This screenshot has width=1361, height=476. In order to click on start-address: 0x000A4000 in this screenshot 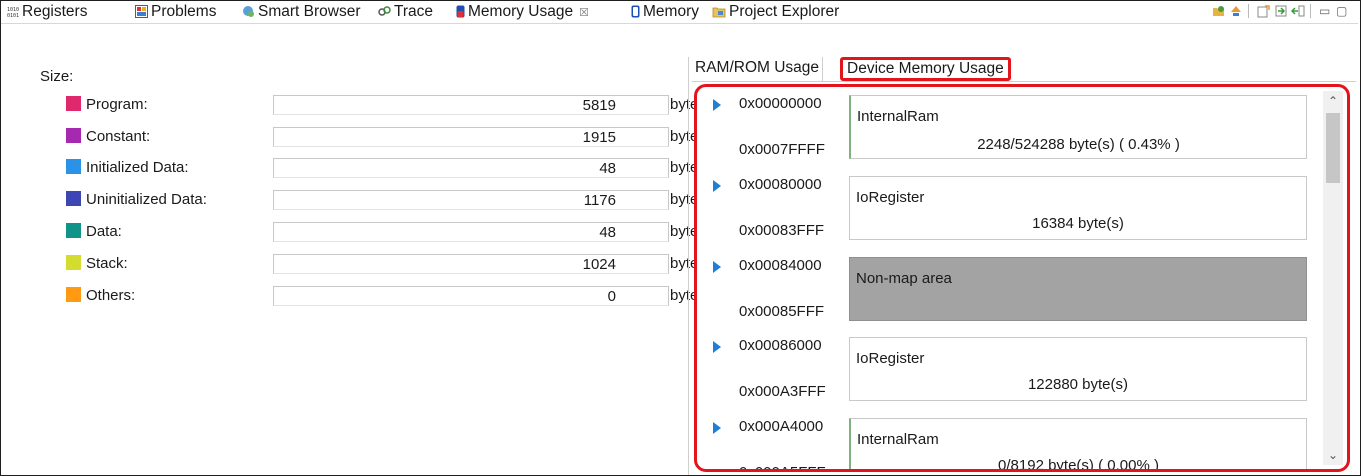, I will do `click(781, 426)`.